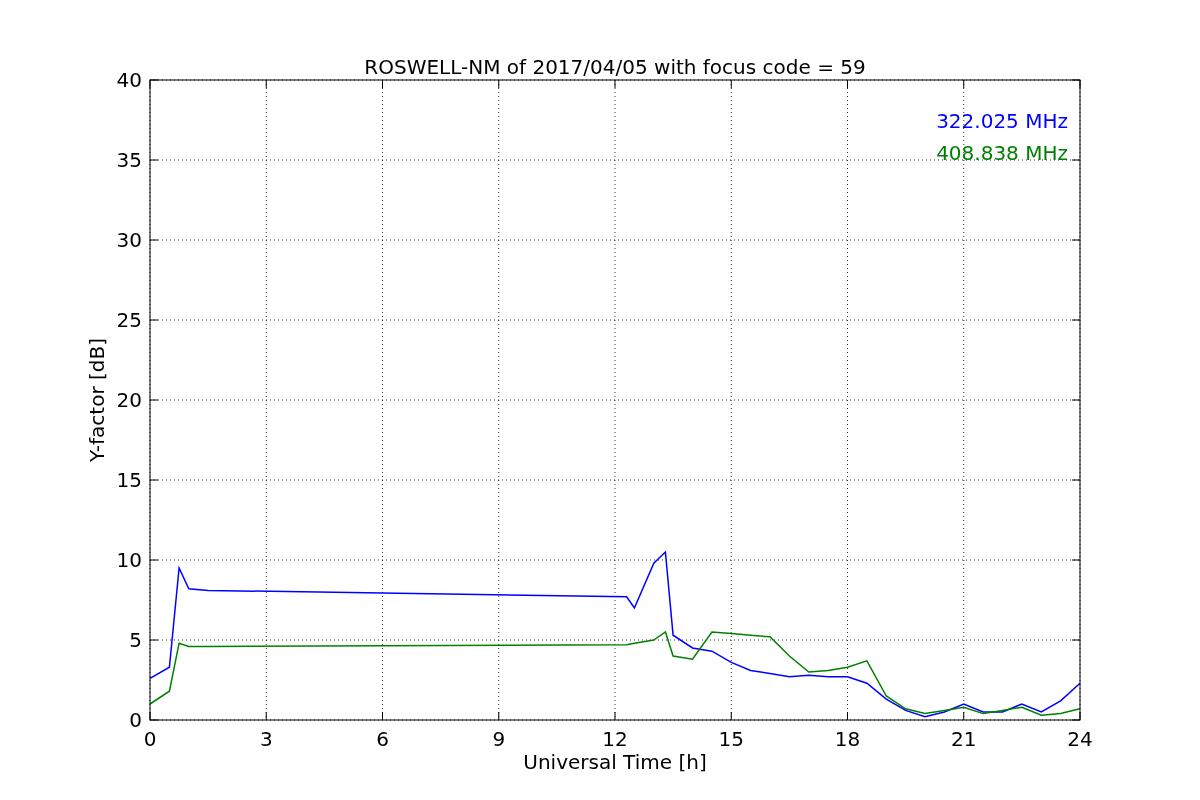 Image resolution: width=1200 pixels, height=800 pixels. What do you see at coordinates (129, 160) in the screenshot?
I see `tick-label: 35` at bounding box center [129, 160].